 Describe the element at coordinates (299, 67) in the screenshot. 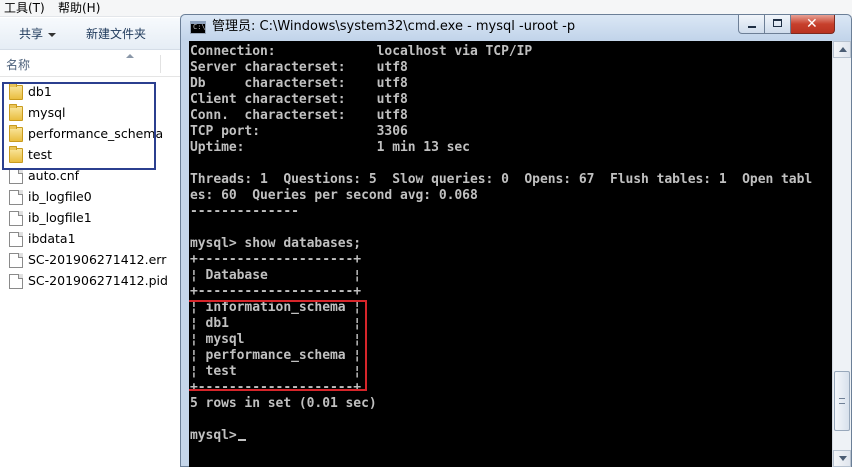

I see `console-line: Server characterset: utf8` at that location.